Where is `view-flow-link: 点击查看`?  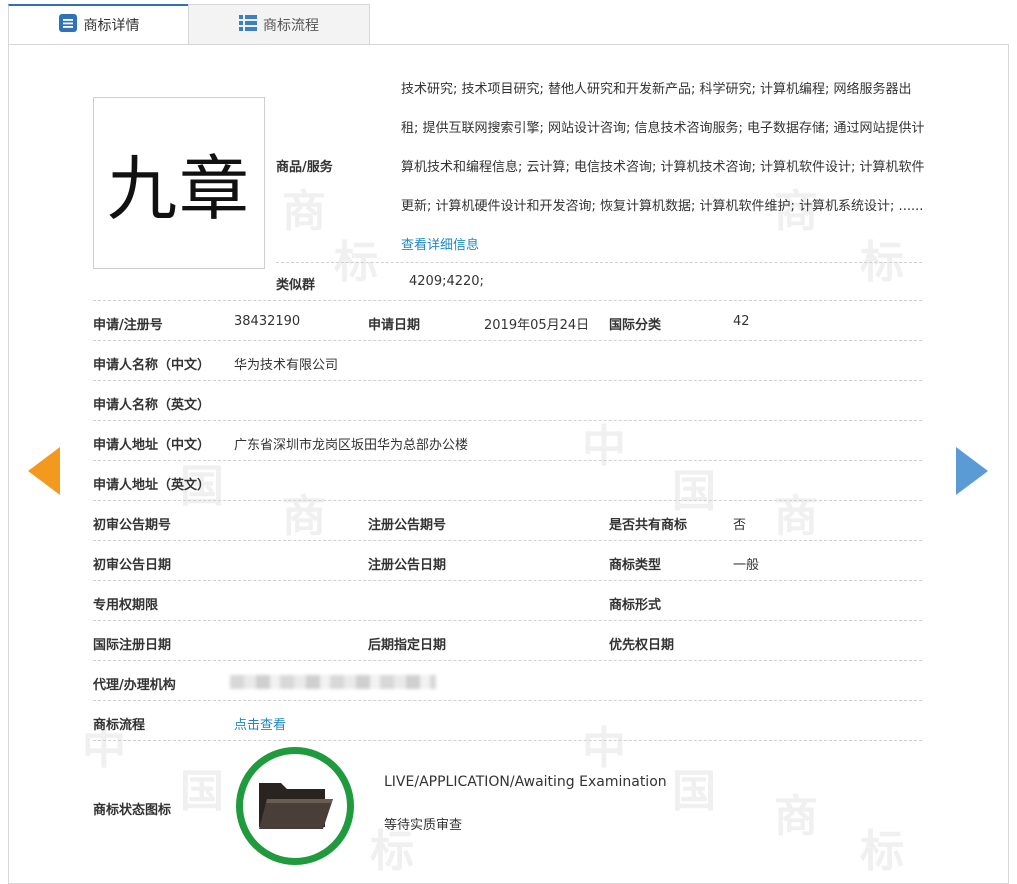
view-flow-link: 点击查看 is located at coordinates (260, 723).